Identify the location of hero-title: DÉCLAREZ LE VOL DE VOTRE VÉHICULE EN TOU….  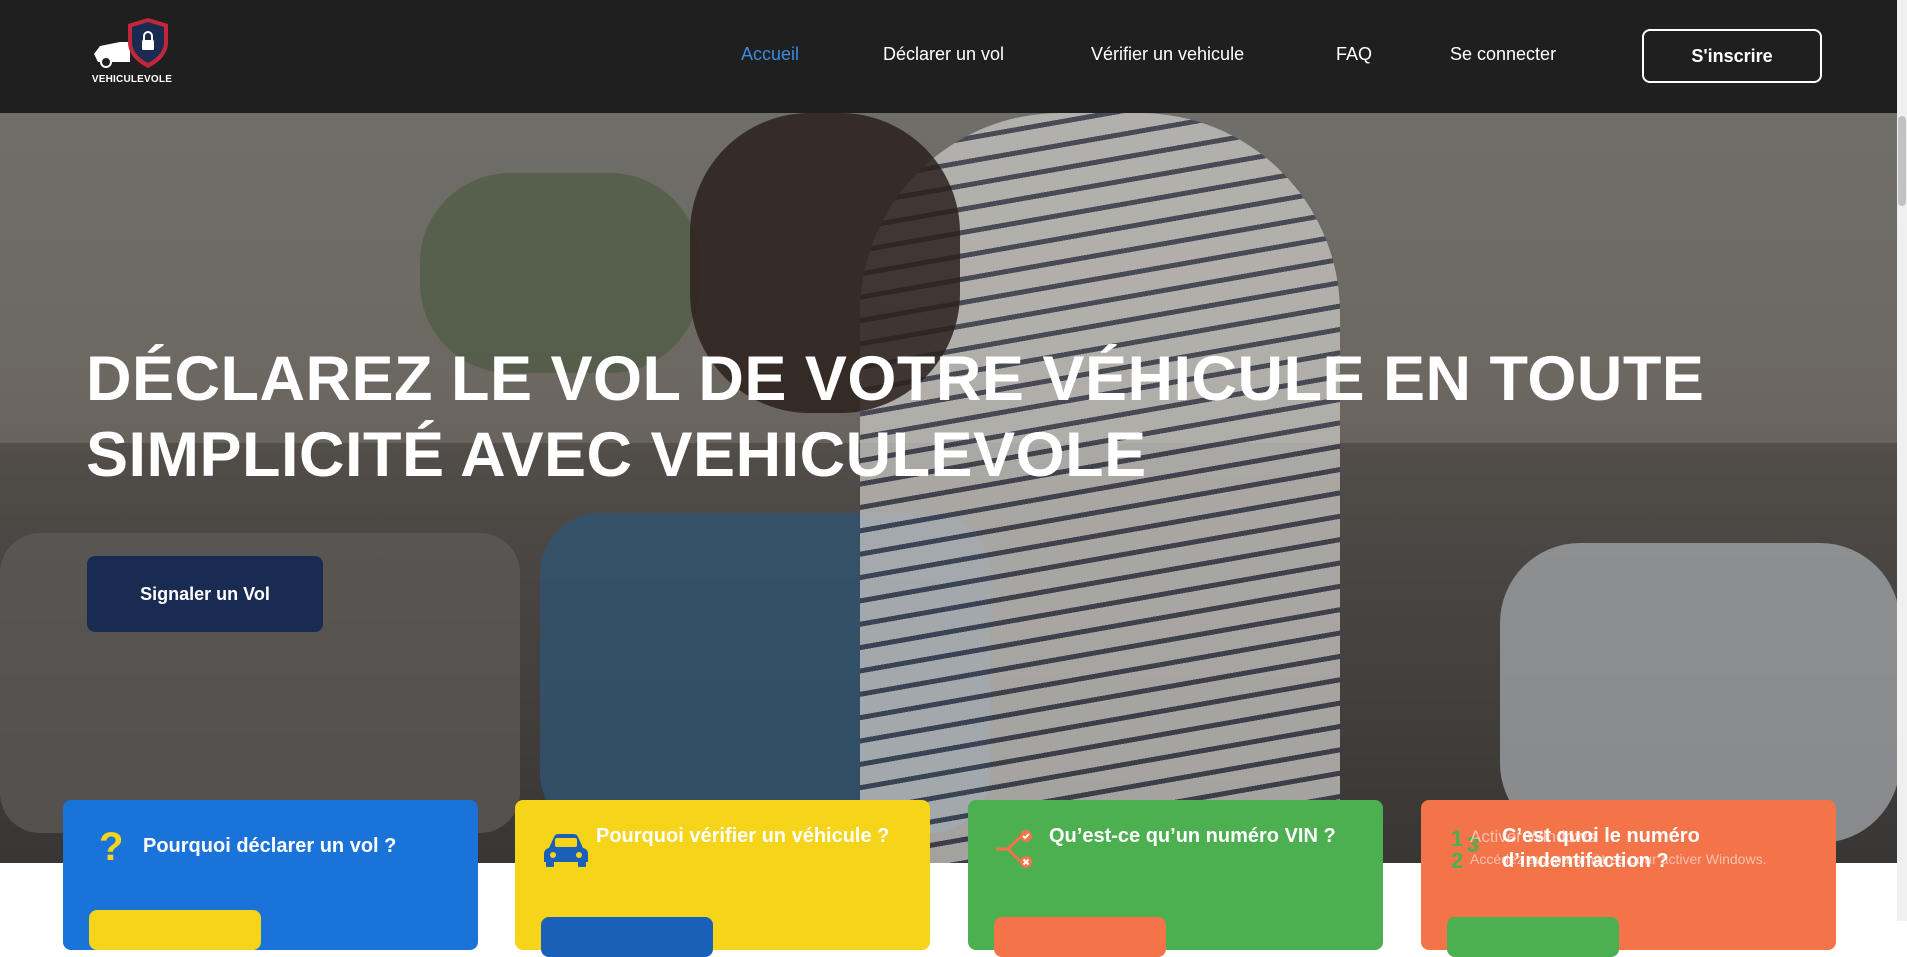
(895, 417).